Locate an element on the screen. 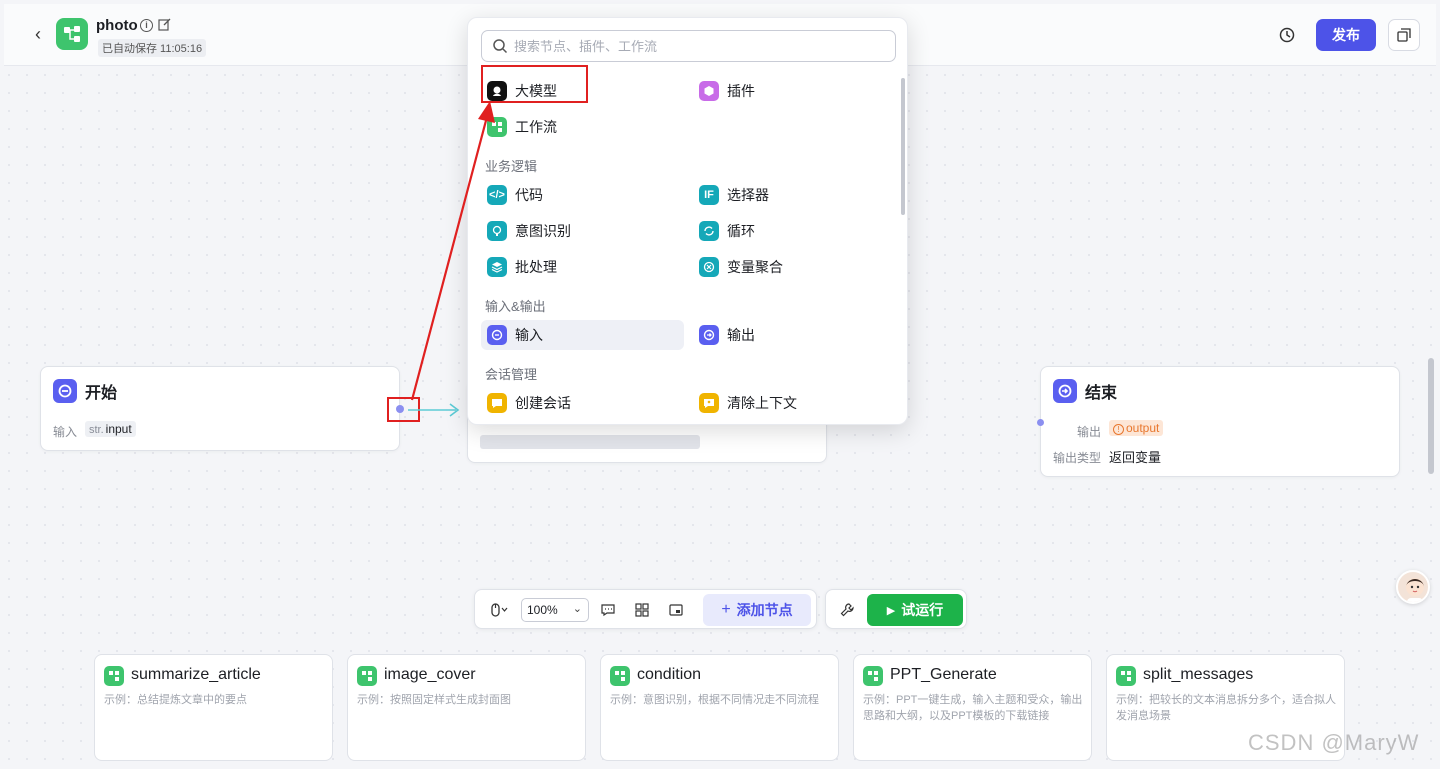 The image size is (1440, 769). minimap-button is located at coordinates (676, 610).